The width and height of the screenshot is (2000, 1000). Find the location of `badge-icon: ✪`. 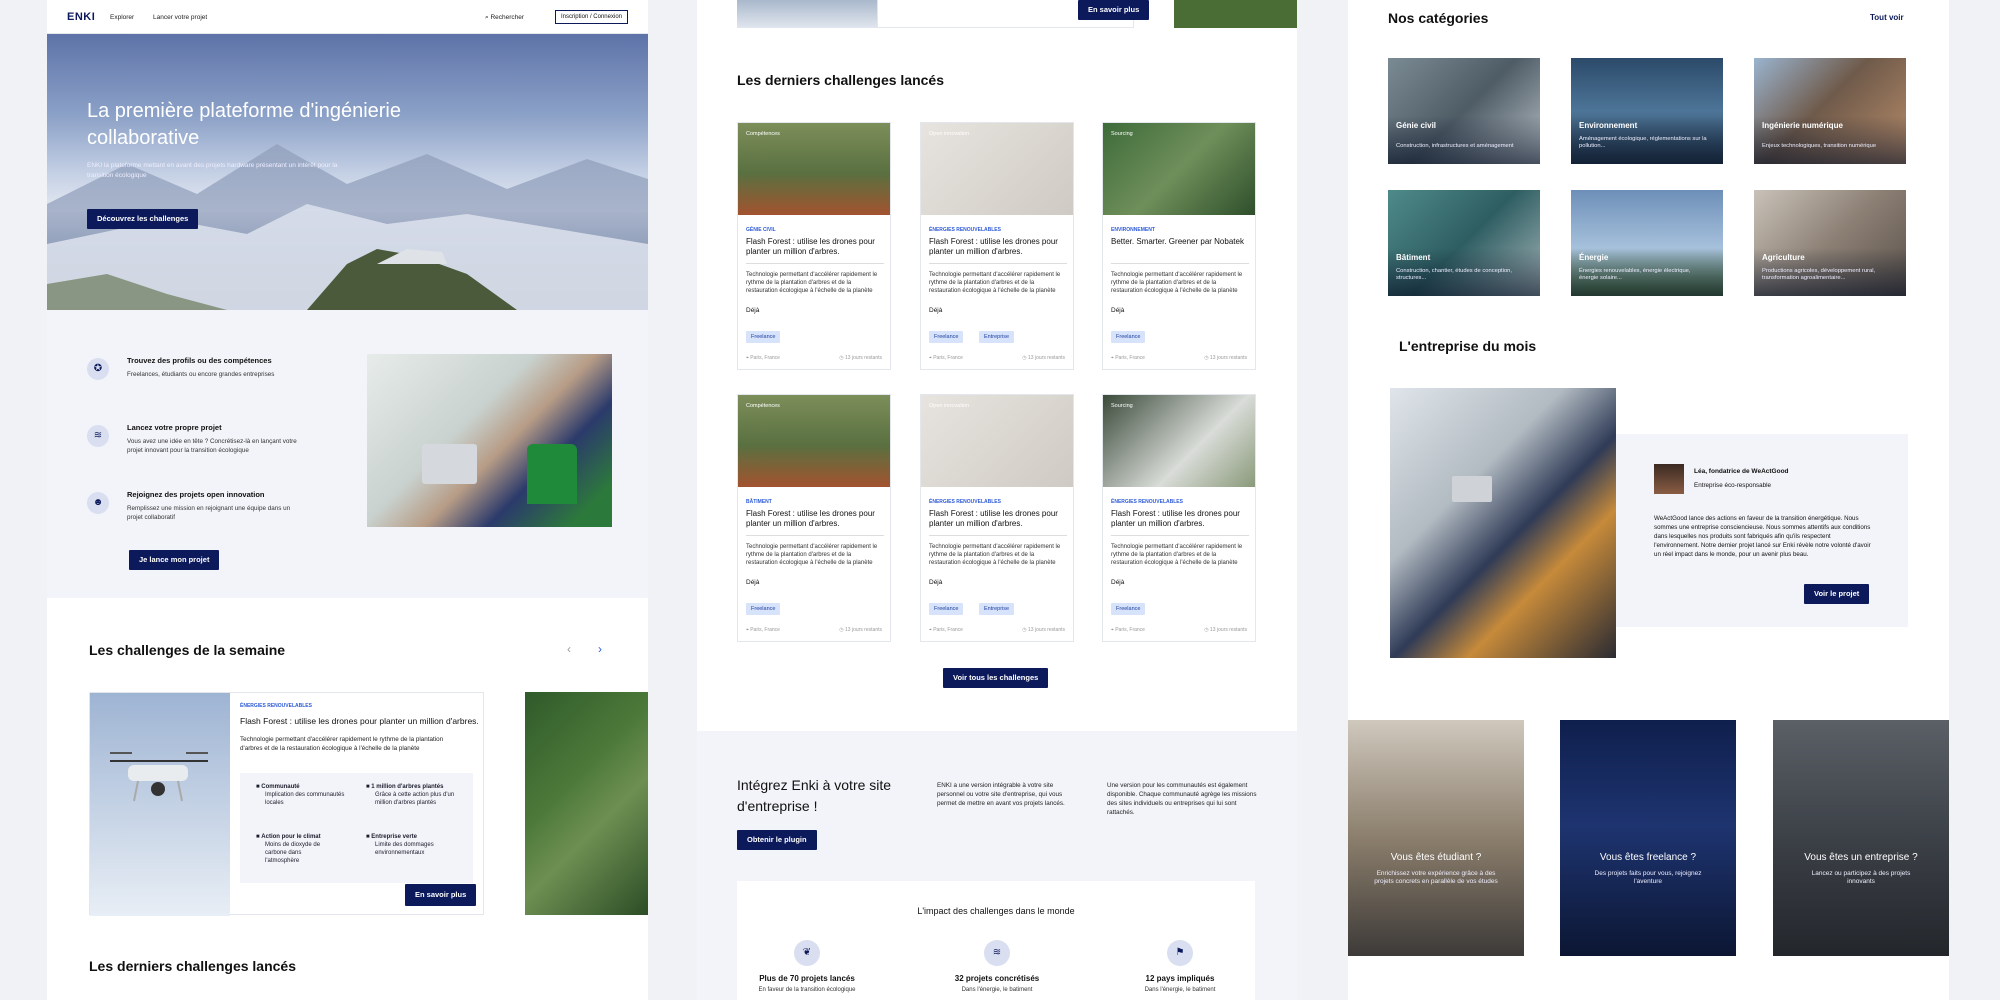

badge-icon: ✪ is located at coordinates (98, 369).